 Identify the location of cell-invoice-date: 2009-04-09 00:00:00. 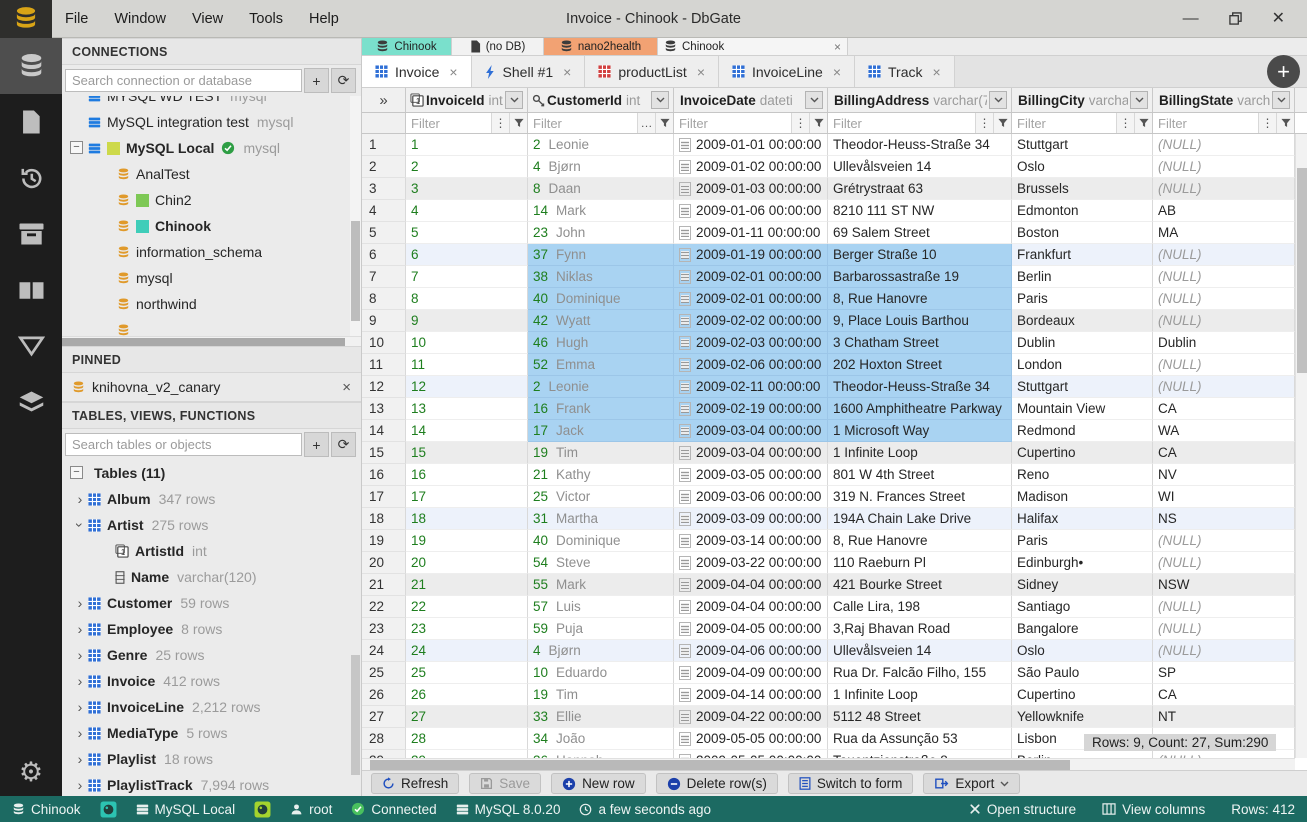
(751, 673).